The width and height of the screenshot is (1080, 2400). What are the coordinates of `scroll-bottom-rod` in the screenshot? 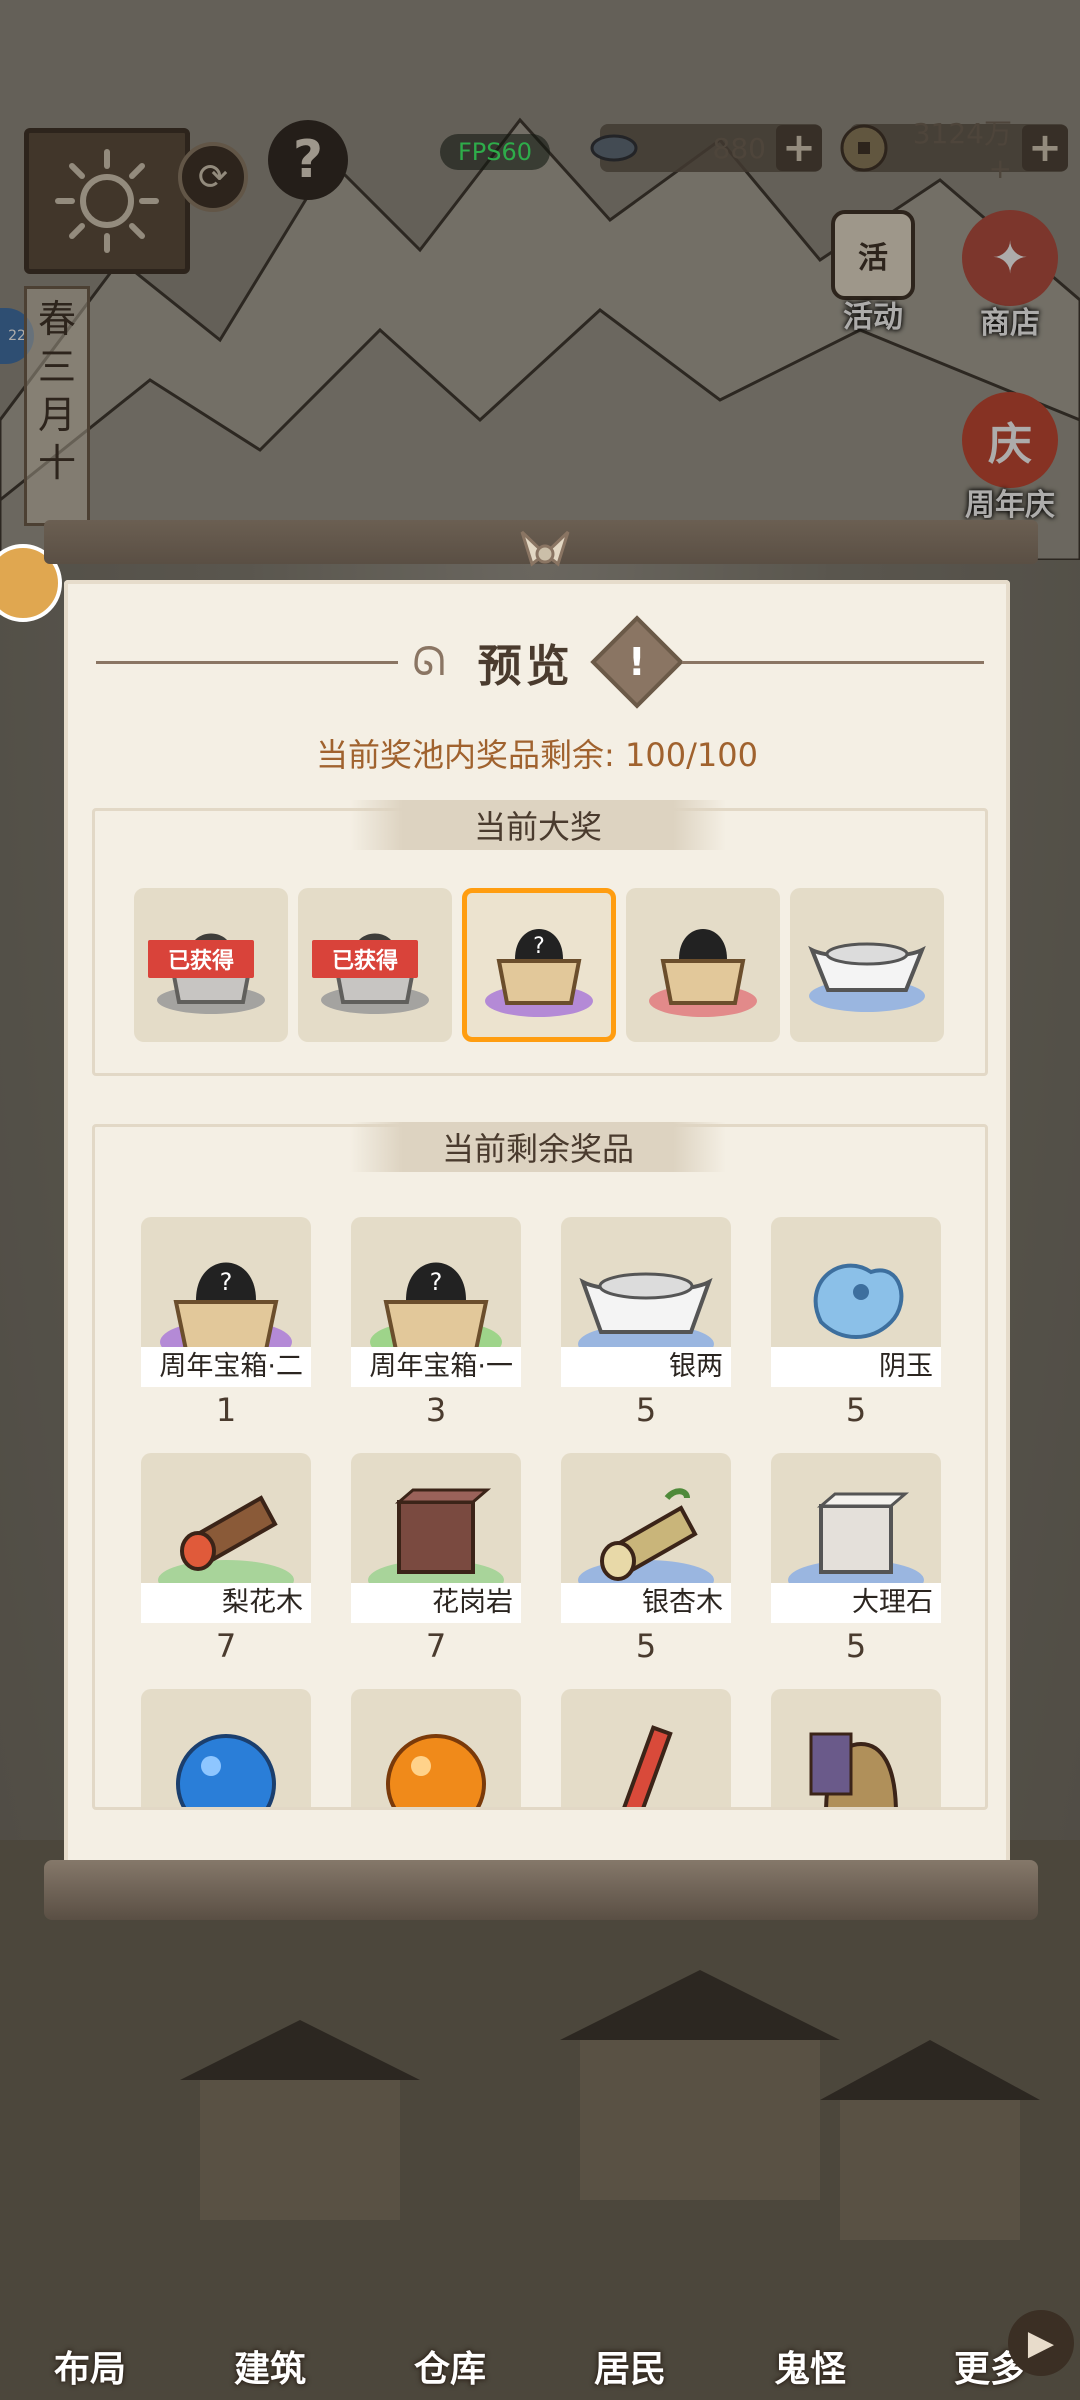 It's located at (541, 1890).